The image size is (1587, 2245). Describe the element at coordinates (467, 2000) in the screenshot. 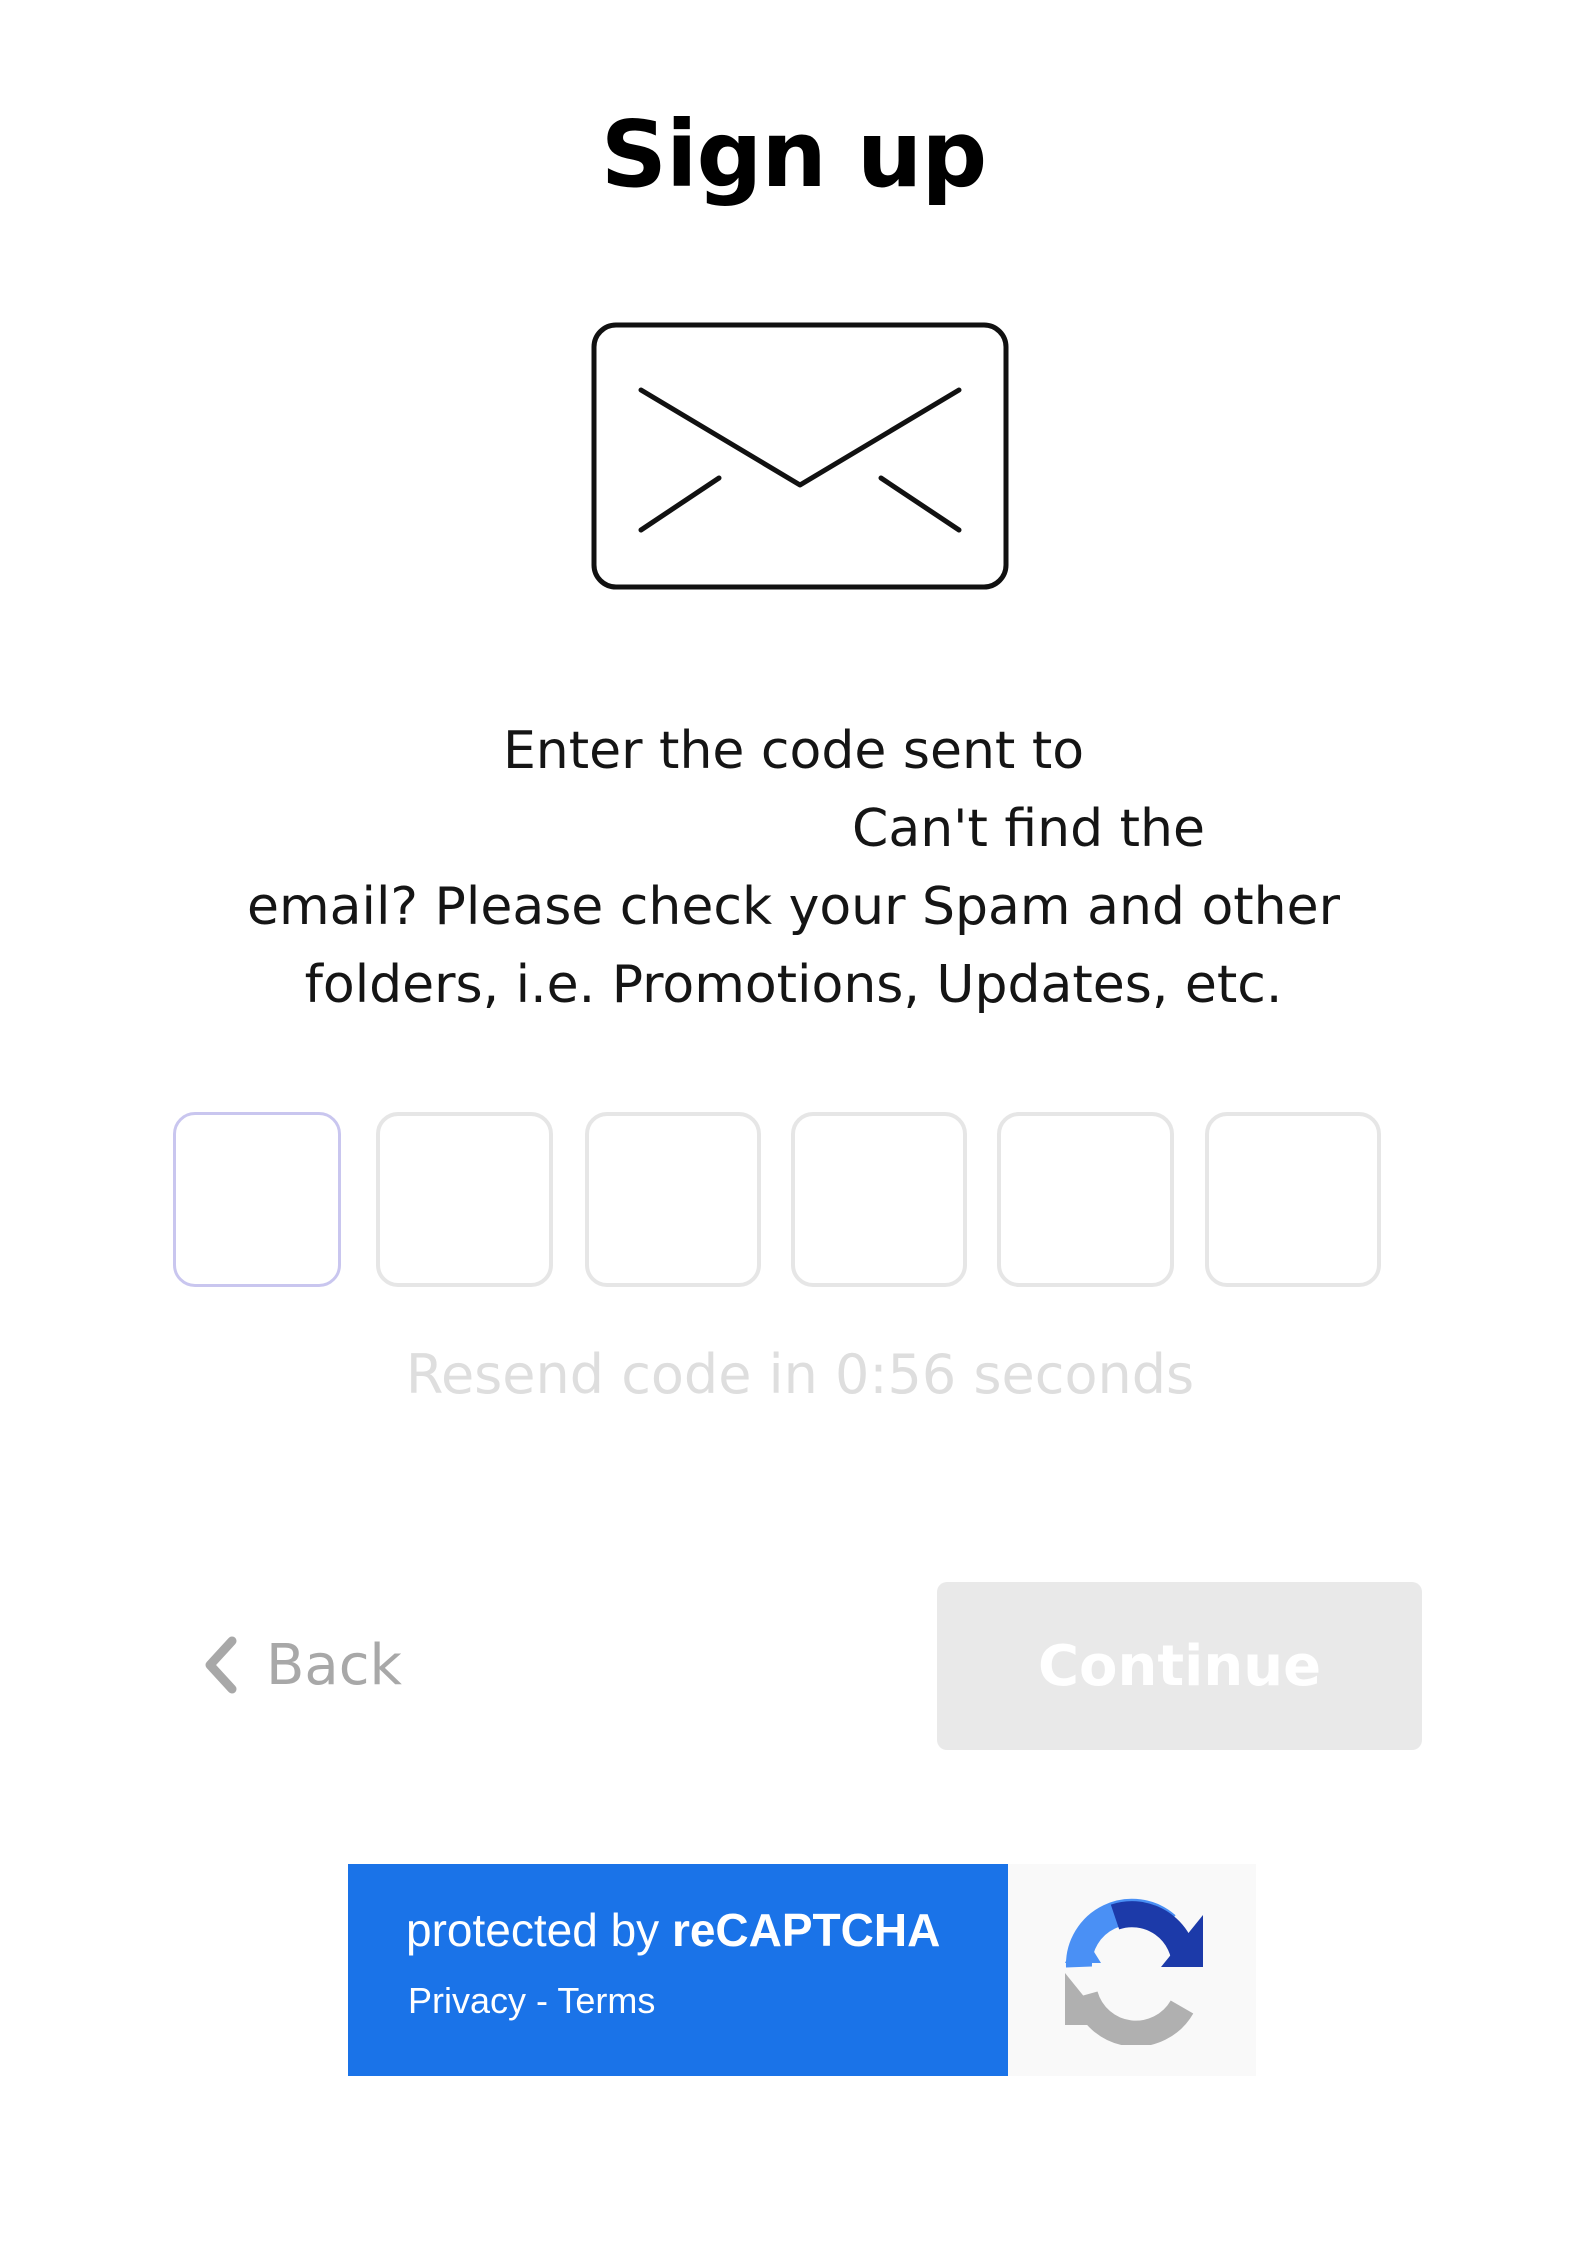

I see `privacy-link: Privacy` at that location.